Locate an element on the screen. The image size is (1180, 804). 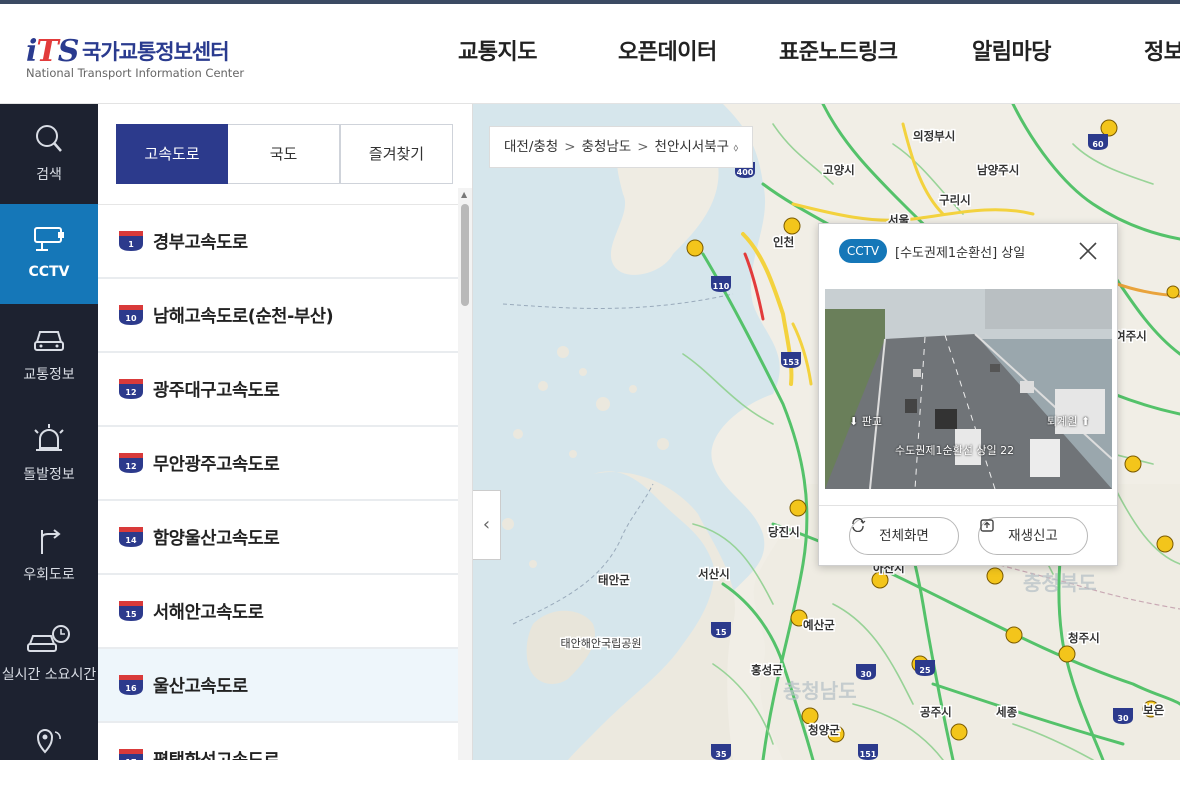
map-label: 당진시 is located at coordinates (784, 532).